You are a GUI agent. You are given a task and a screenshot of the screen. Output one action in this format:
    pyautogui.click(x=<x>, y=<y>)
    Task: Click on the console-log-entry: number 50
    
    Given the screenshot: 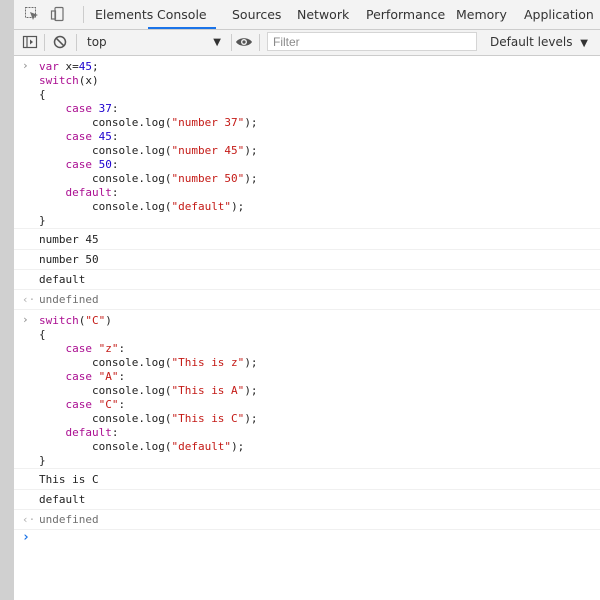 What is the action you would take?
    pyautogui.click(x=307, y=260)
    